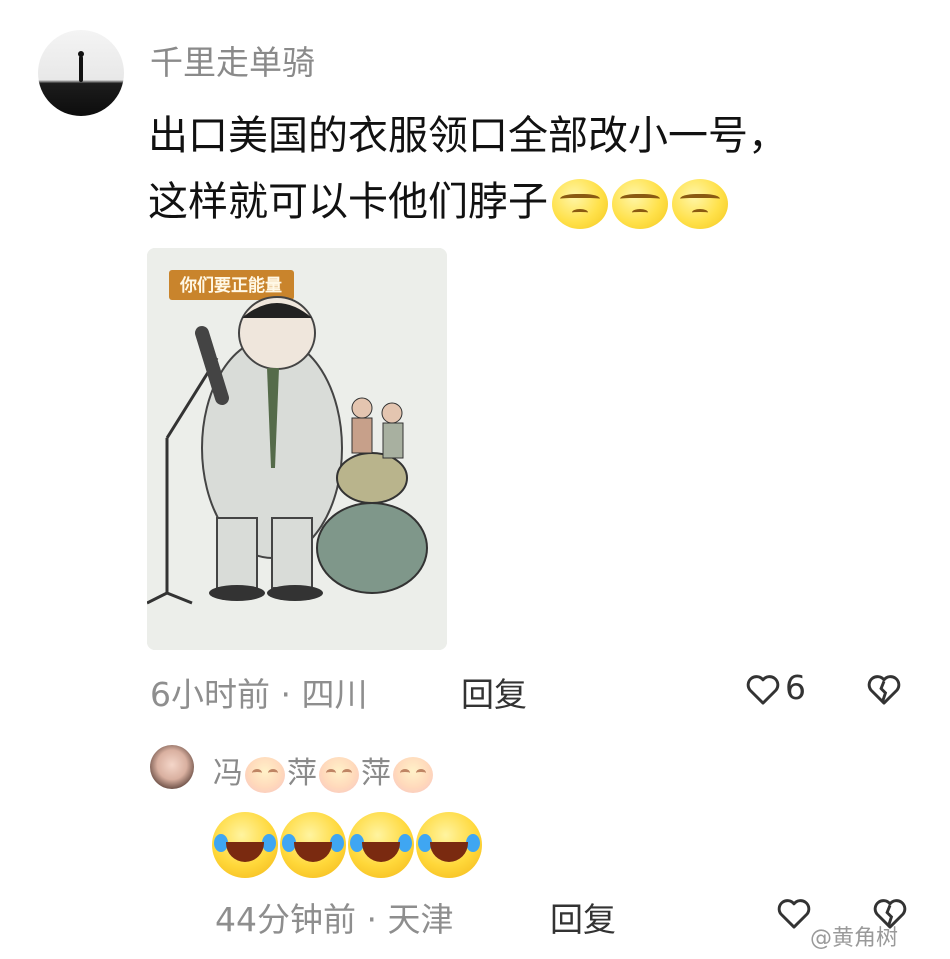  I want to click on dislike-button, so click(884, 692).